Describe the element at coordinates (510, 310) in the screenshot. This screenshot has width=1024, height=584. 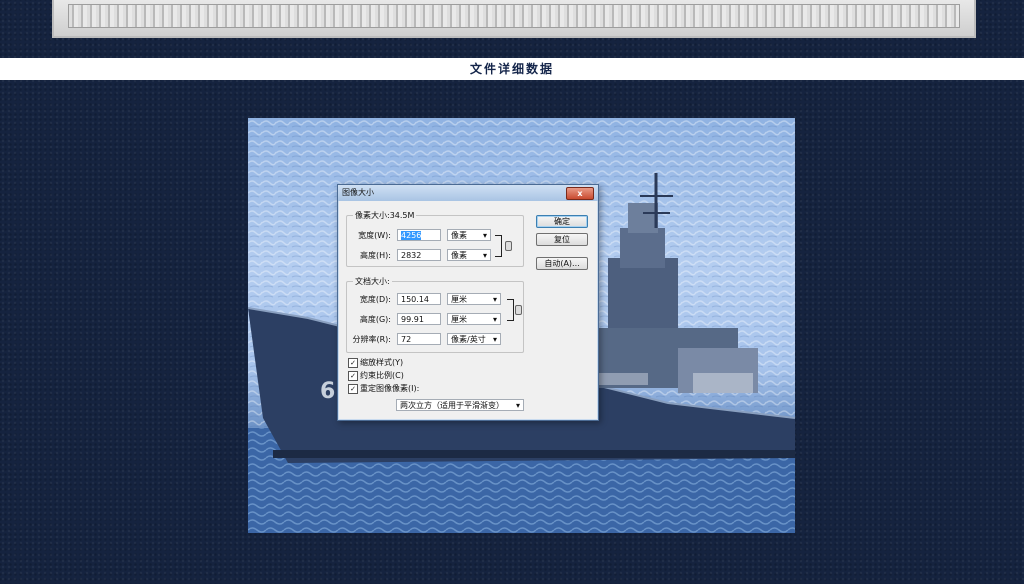
I see `doc-link-bracket` at that location.